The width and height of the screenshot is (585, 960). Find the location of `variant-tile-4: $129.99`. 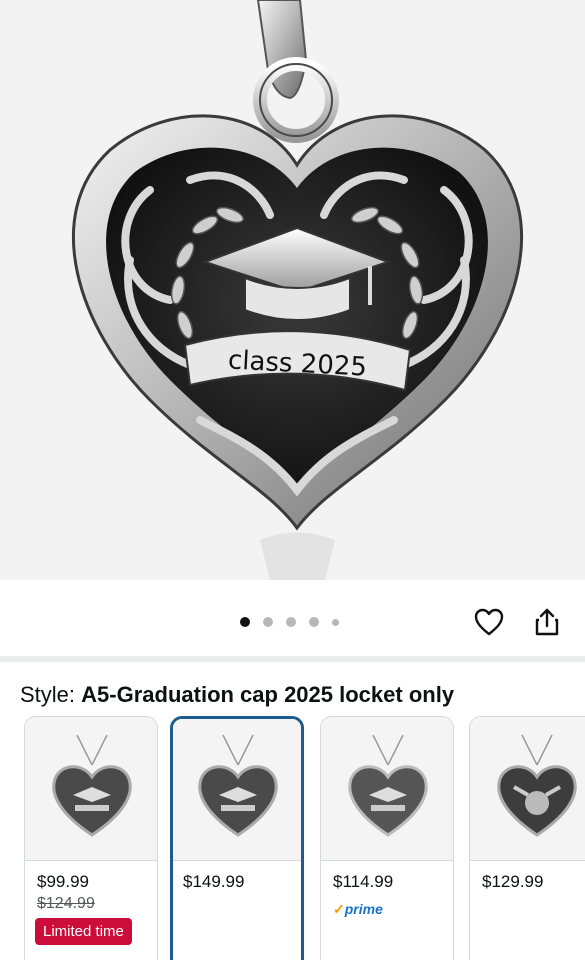

variant-tile-4: $129.99 is located at coordinates (527, 838).